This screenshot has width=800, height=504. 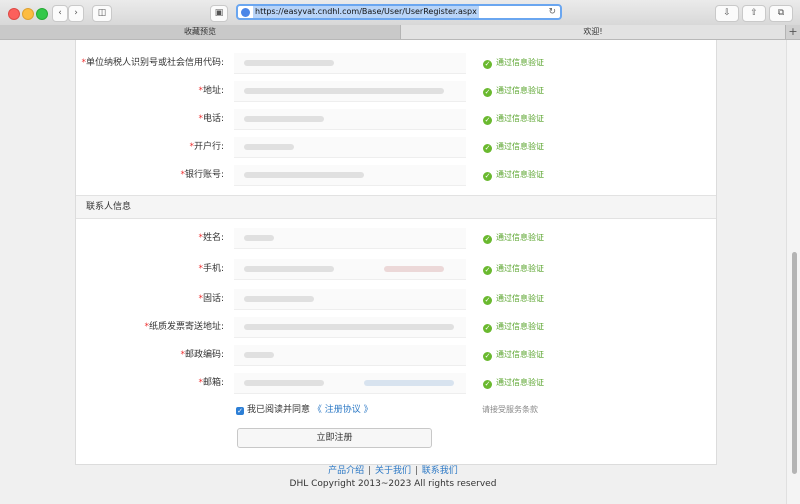 What do you see at coordinates (211, 91) in the screenshot?
I see `field-label: *地址:` at bounding box center [211, 91].